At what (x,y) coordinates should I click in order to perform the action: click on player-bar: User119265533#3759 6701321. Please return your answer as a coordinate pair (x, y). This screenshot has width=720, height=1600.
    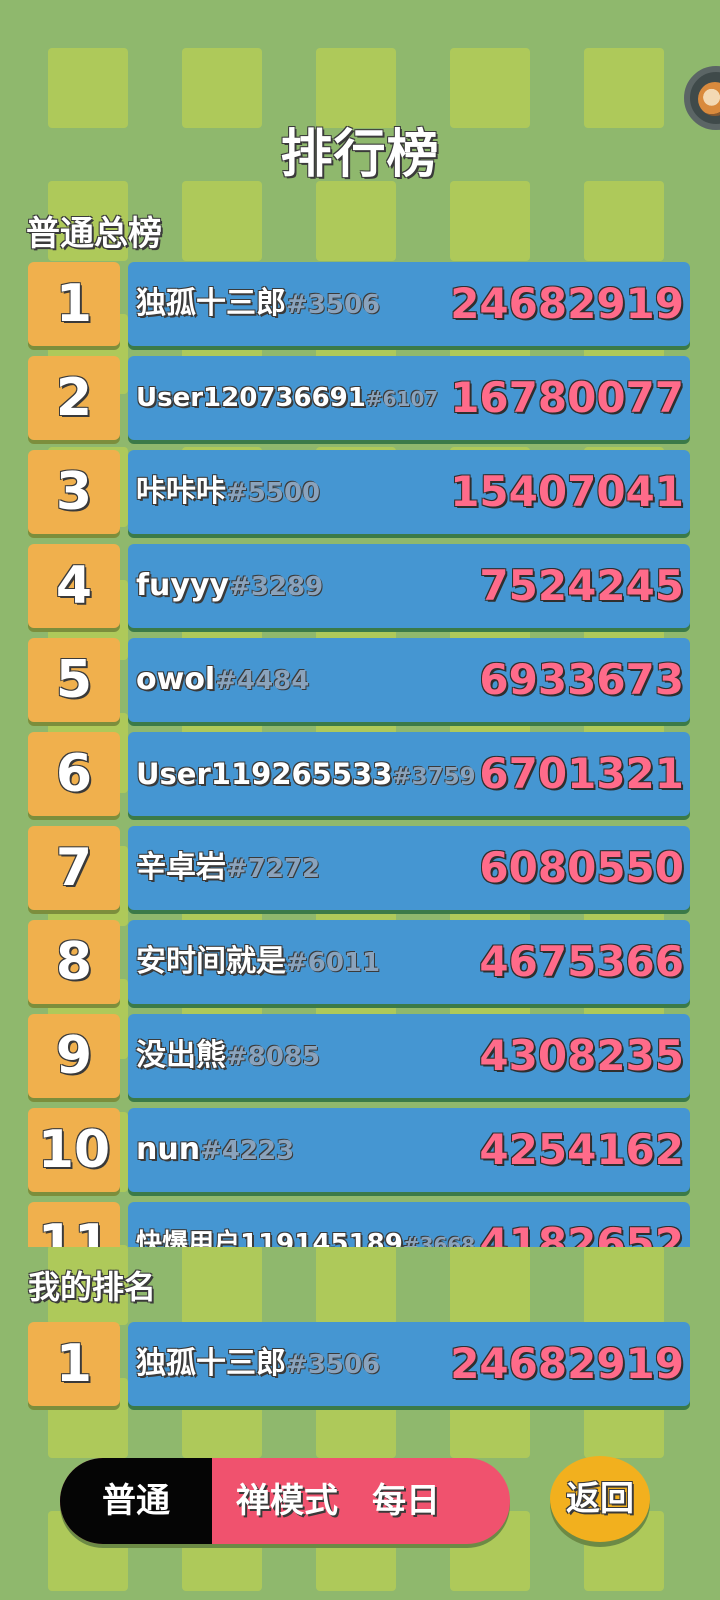
    Looking at the image, I should click on (409, 774).